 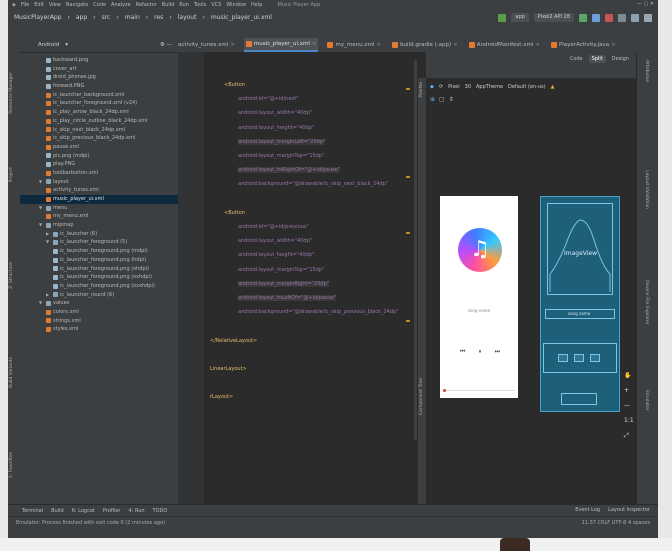 What do you see at coordinates (99, 112) in the screenshot?
I see `tree-row: ic_play_arrow_black_24dp.xml` at bounding box center [99, 112].